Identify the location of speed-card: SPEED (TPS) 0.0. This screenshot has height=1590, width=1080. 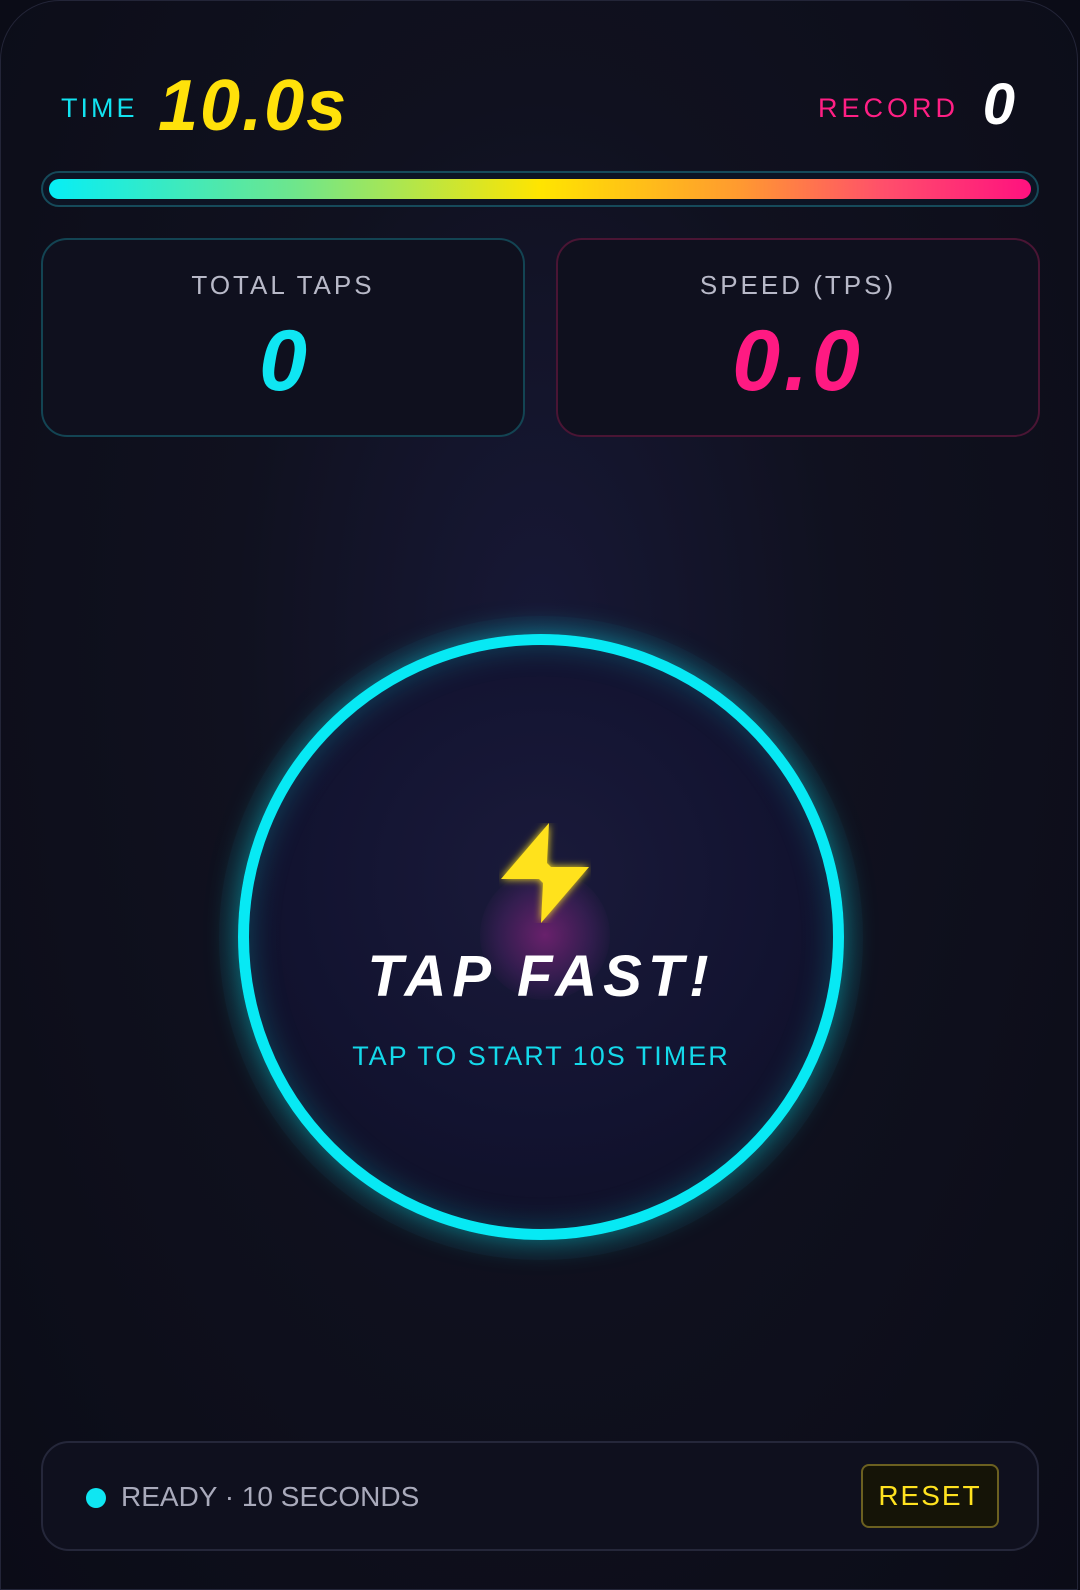
(798, 337).